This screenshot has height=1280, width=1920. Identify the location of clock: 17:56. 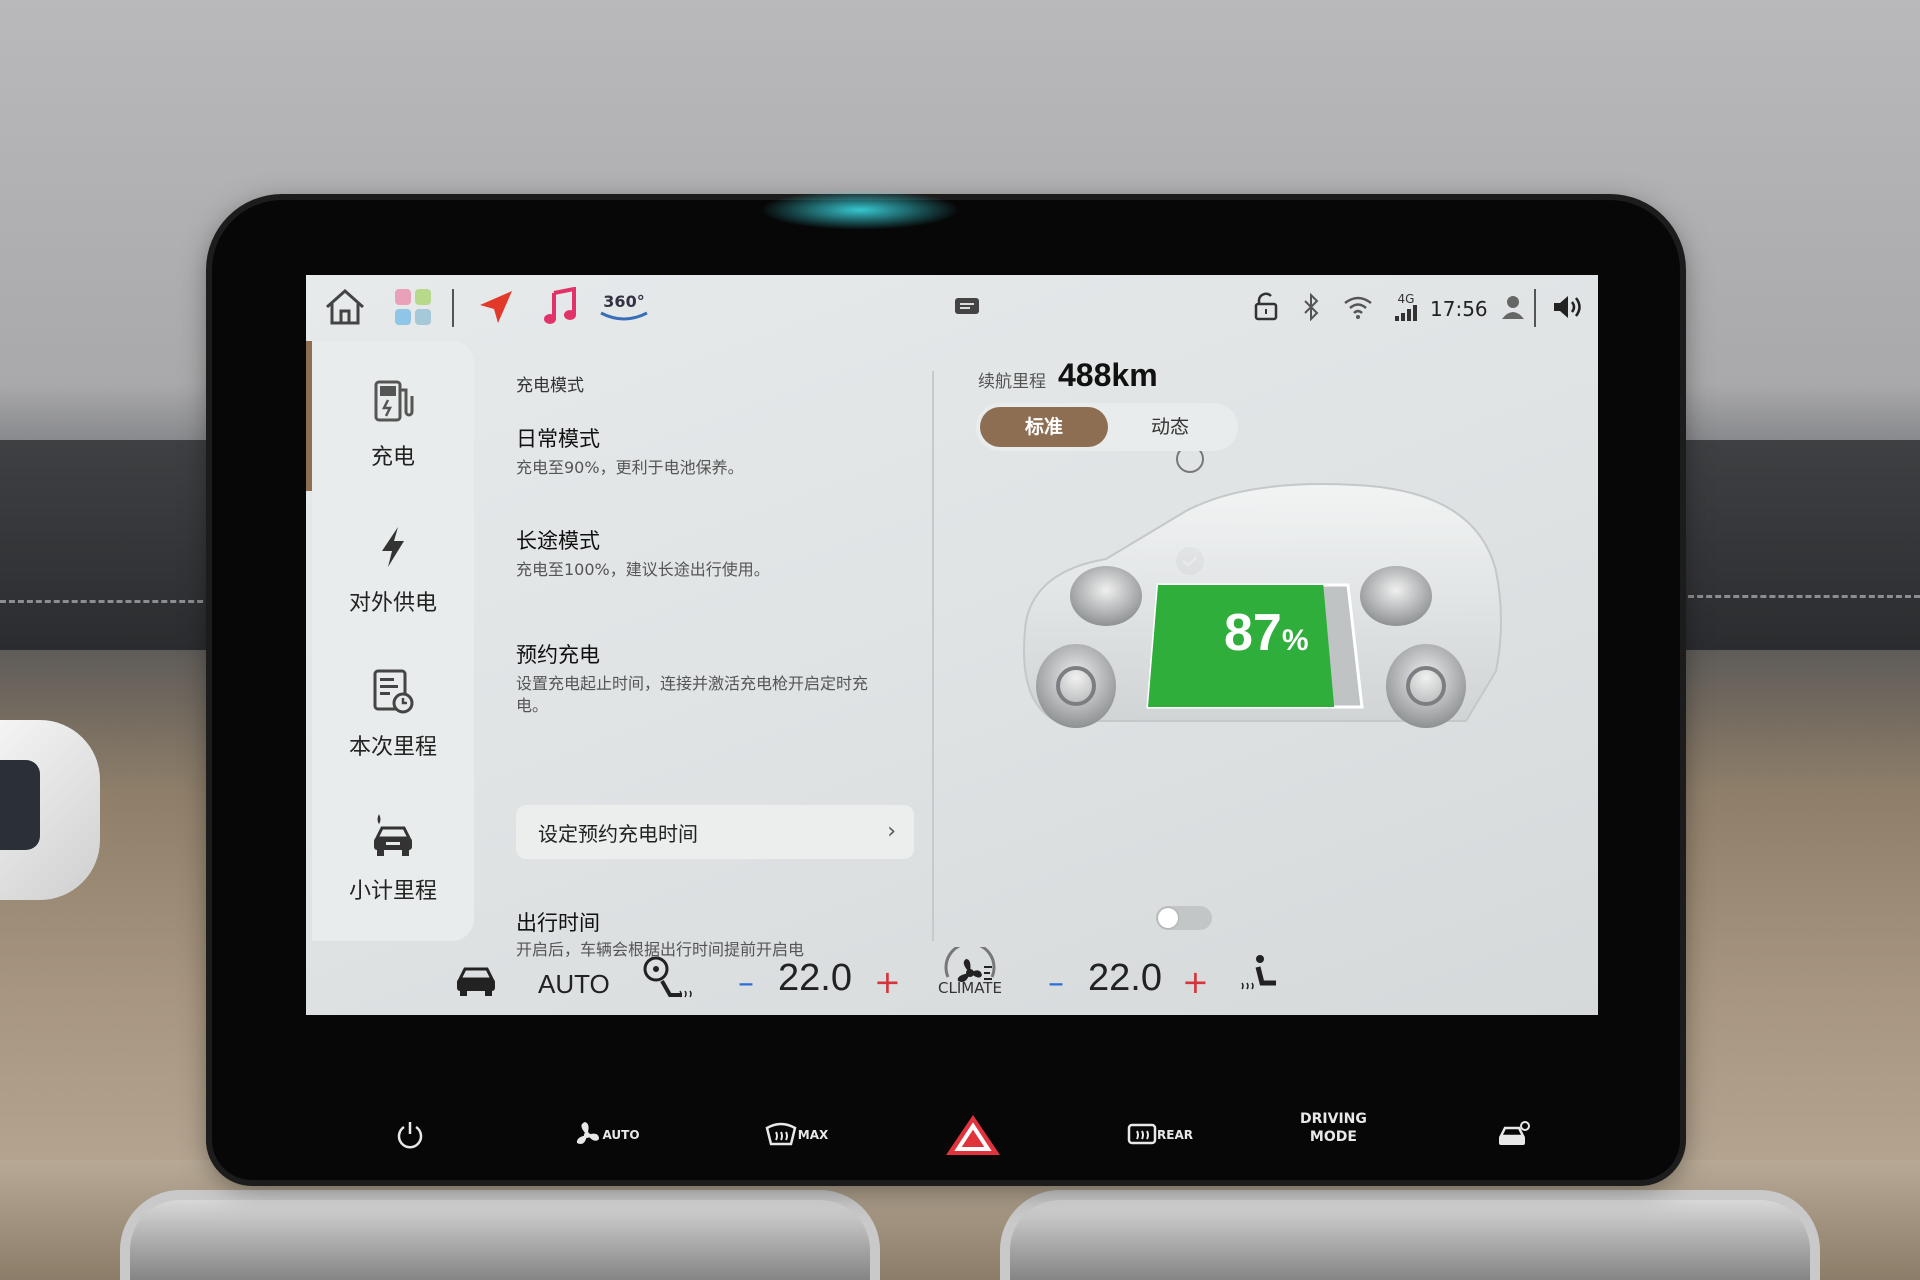
(1459, 309).